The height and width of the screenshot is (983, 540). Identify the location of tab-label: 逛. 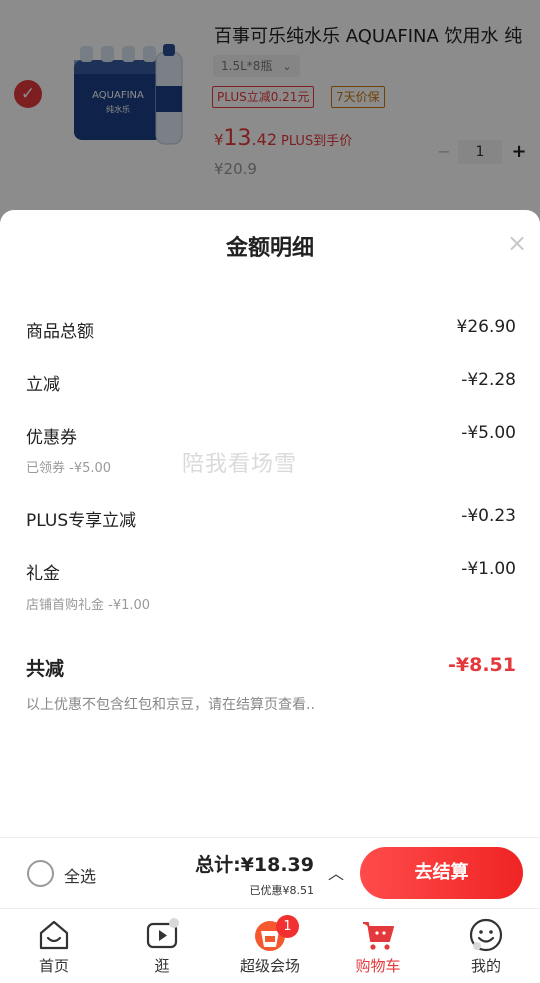
(162, 966).